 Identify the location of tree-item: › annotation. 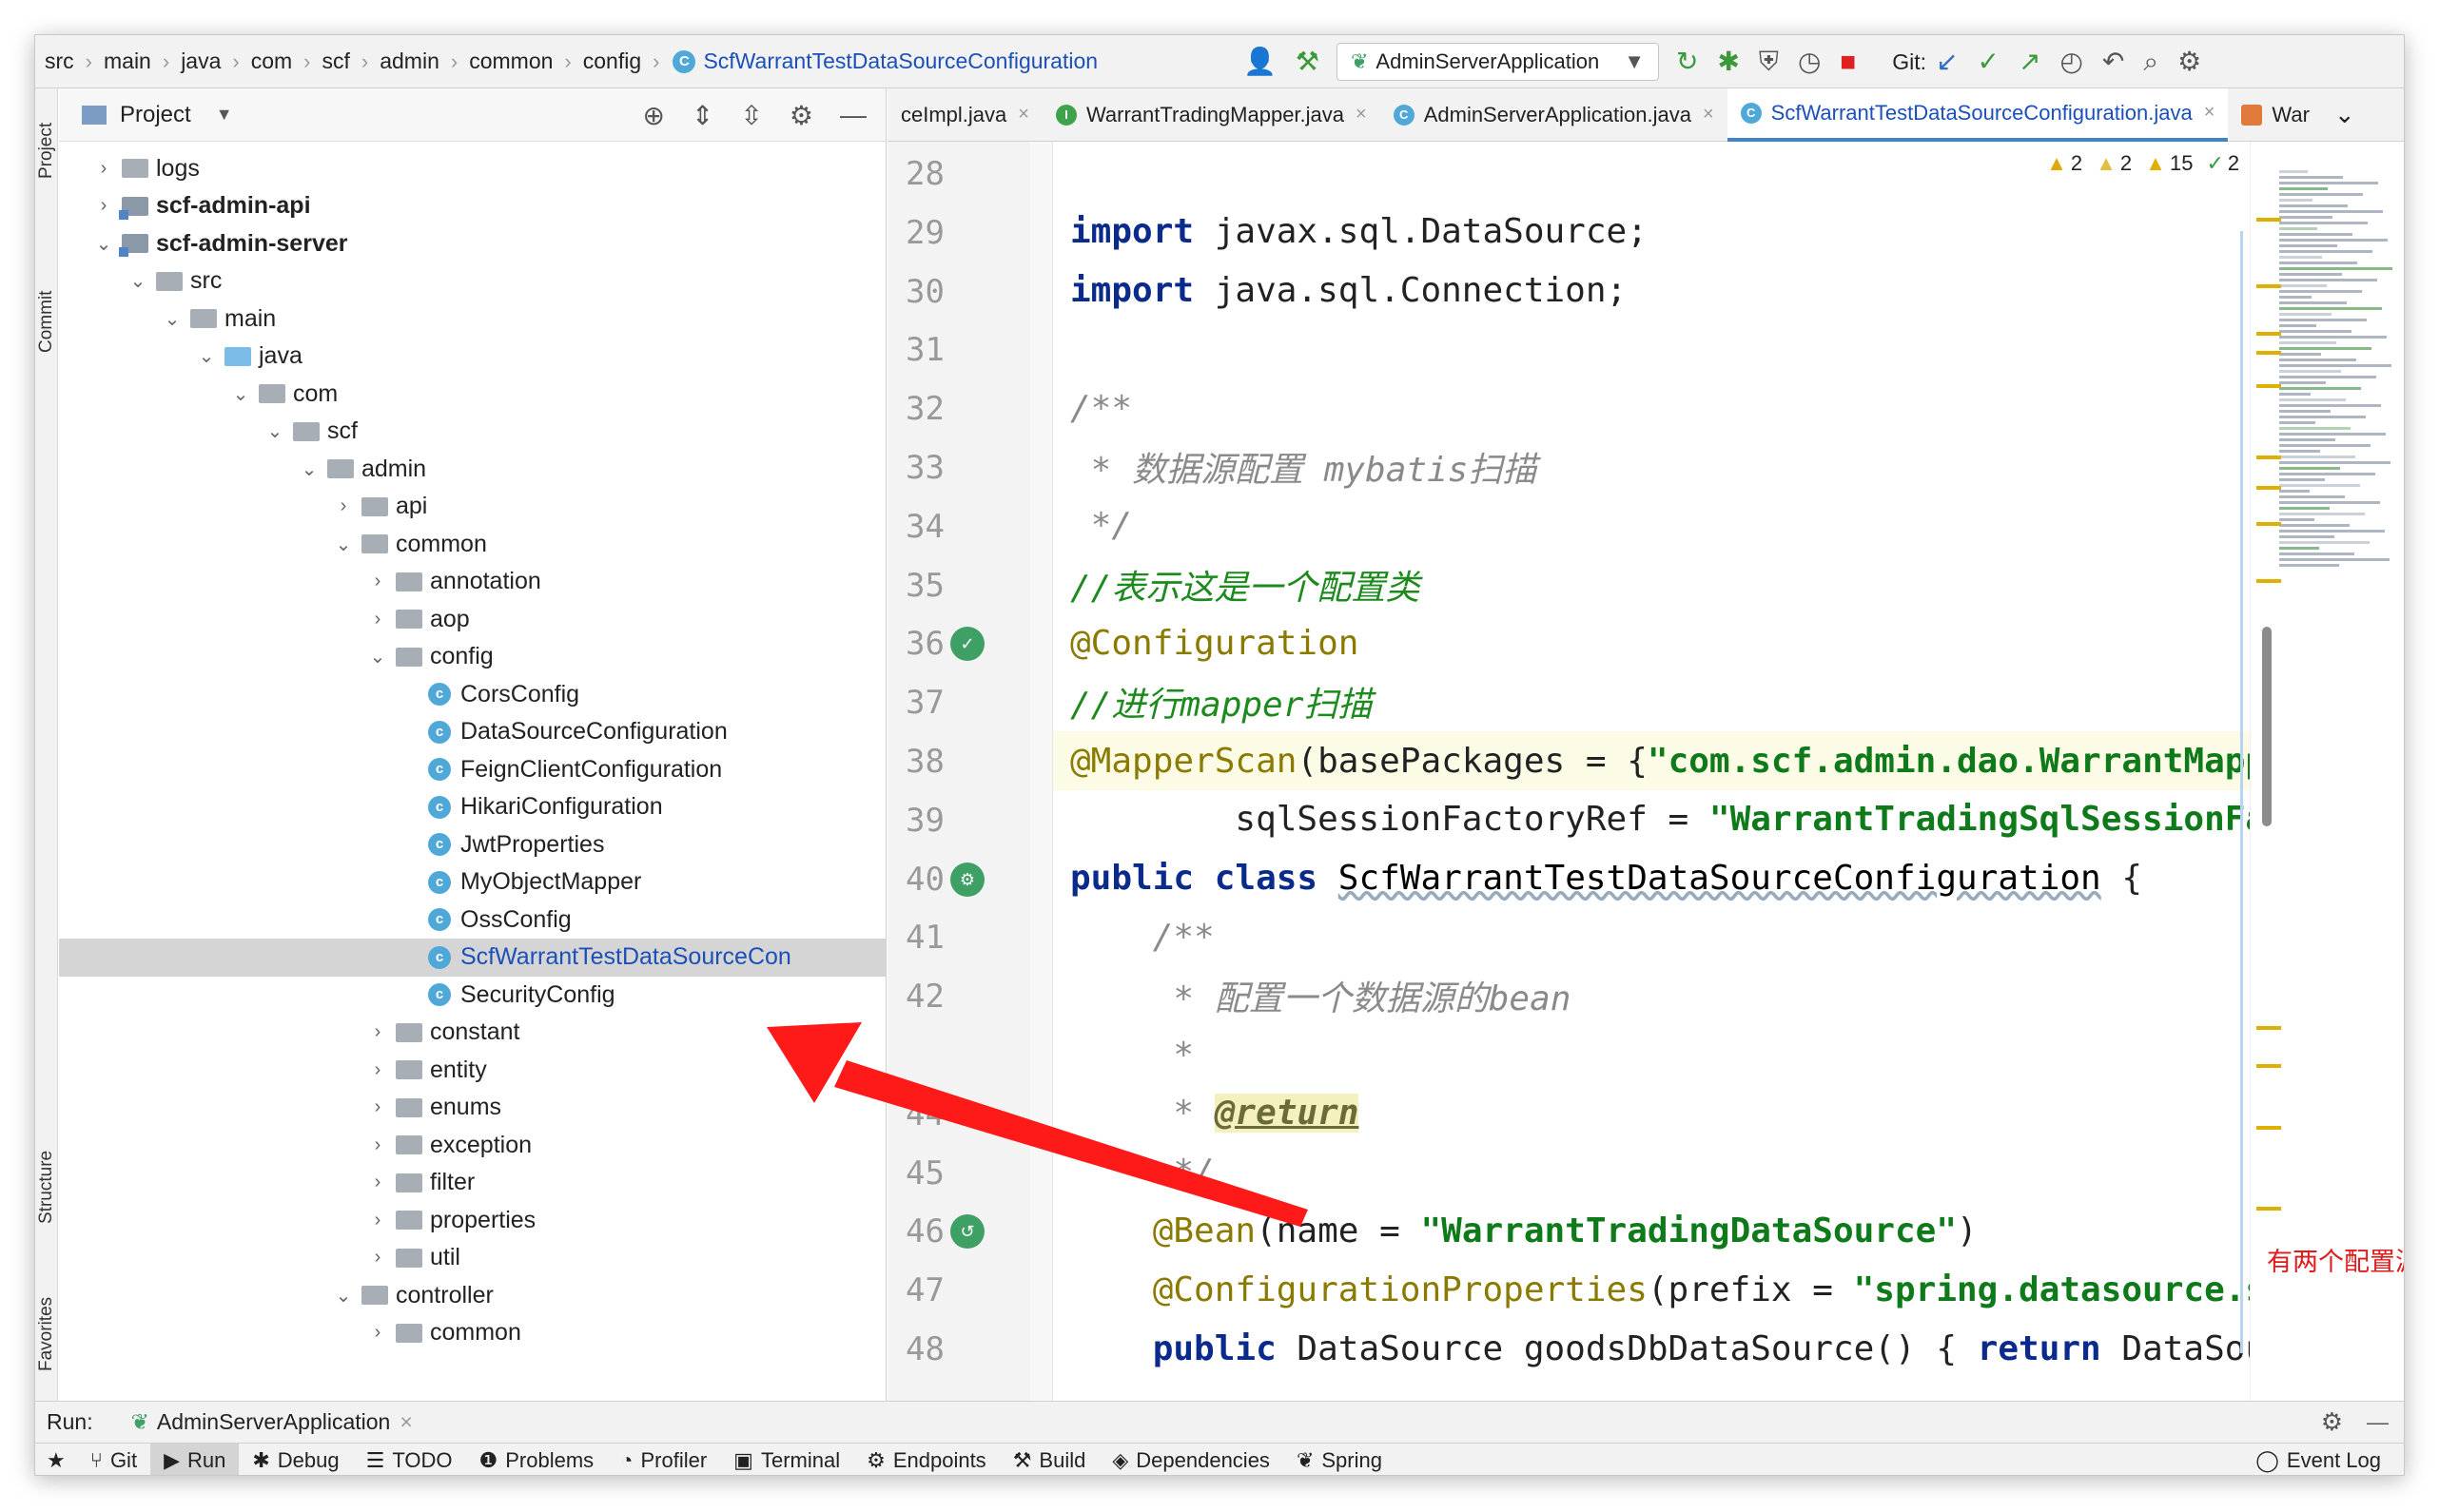
(472, 582).